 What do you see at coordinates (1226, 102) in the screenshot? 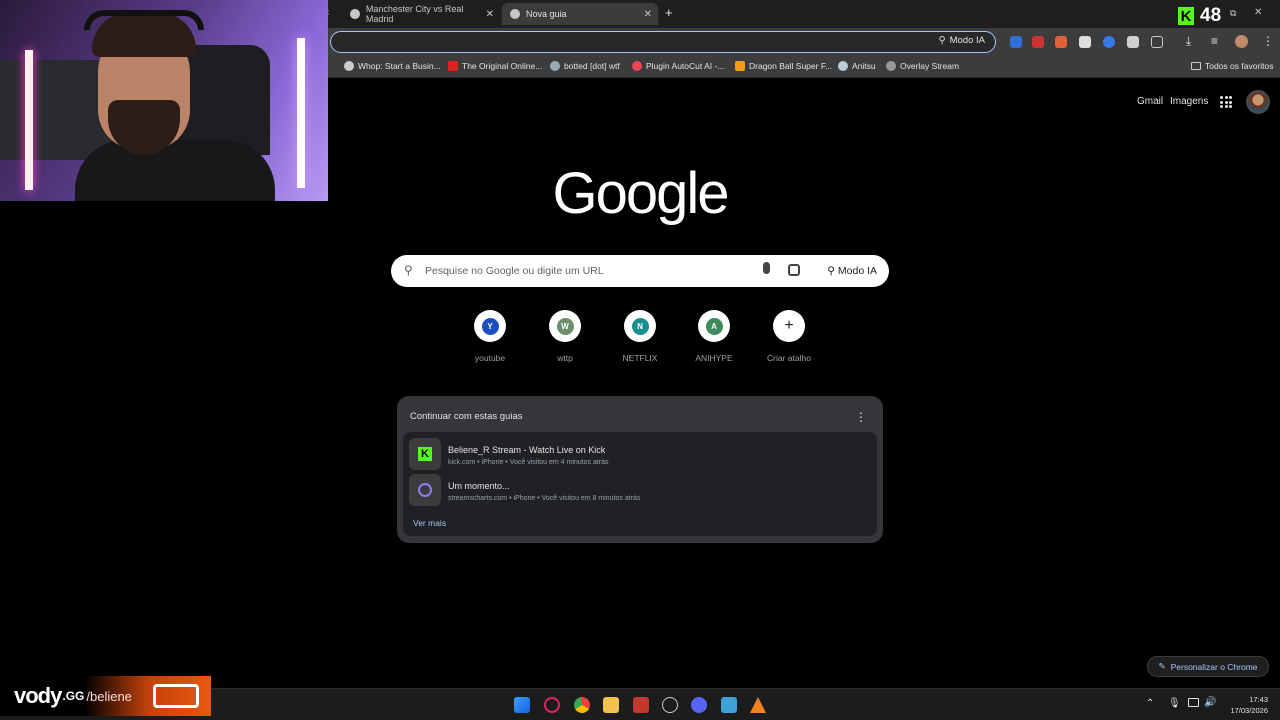
I see `google-apps-icon` at bounding box center [1226, 102].